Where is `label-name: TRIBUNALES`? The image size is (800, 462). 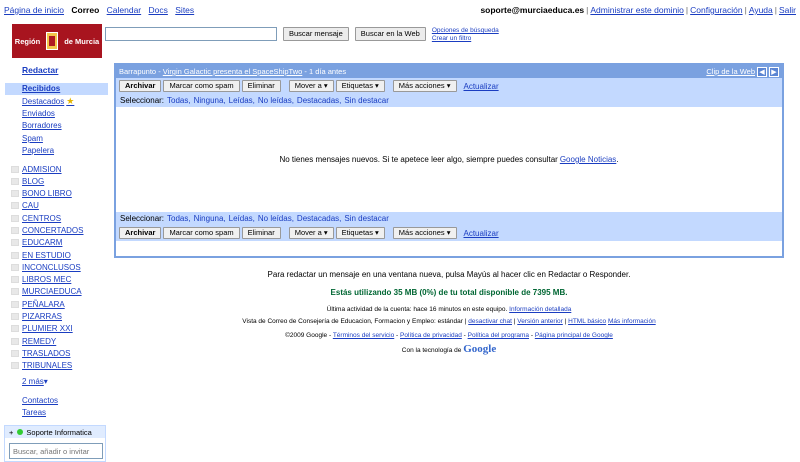 label-name: TRIBUNALES is located at coordinates (47, 365).